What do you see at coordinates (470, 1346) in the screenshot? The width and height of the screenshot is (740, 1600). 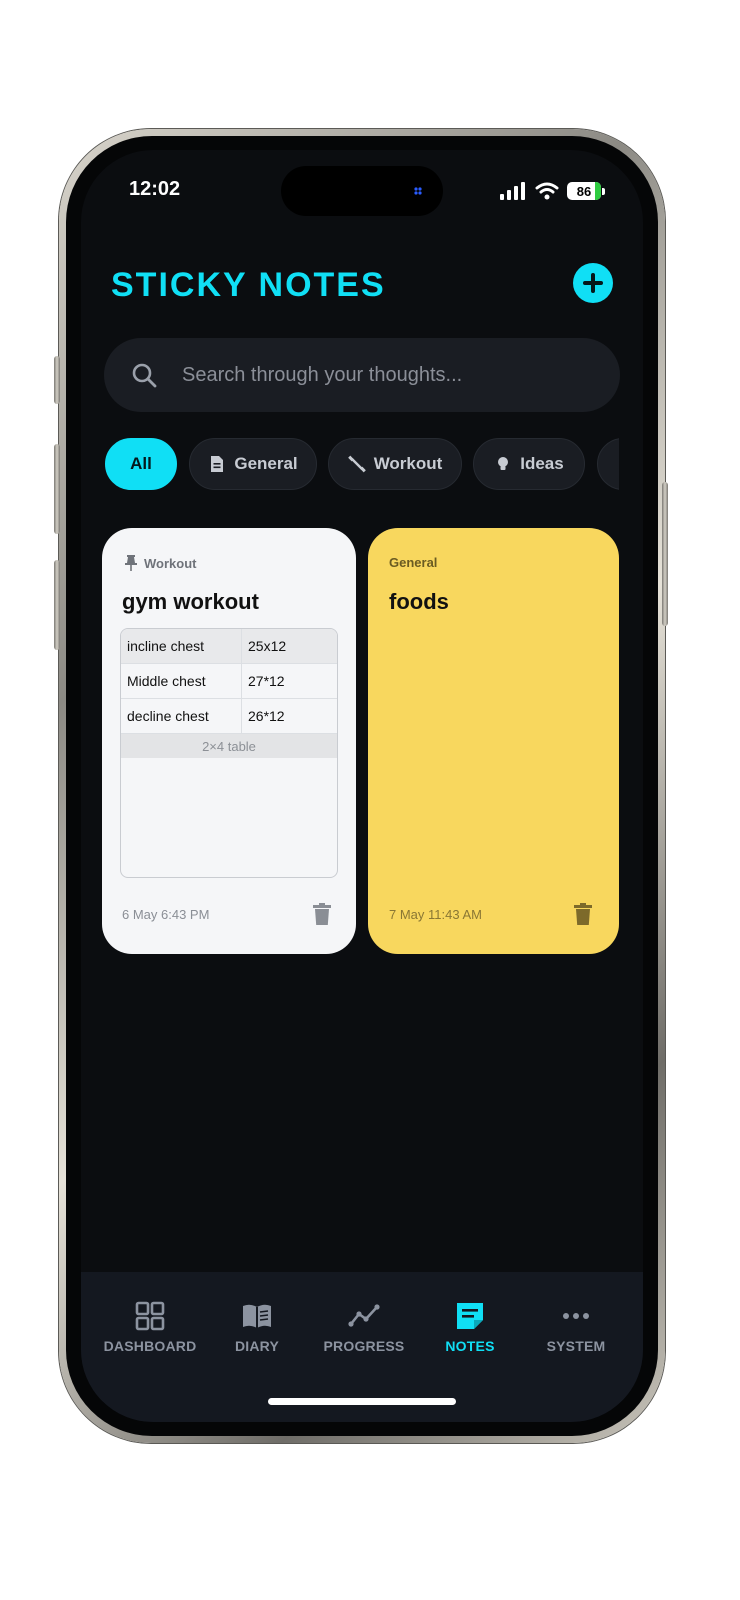 I see `nav-label: NOTES` at bounding box center [470, 1346].